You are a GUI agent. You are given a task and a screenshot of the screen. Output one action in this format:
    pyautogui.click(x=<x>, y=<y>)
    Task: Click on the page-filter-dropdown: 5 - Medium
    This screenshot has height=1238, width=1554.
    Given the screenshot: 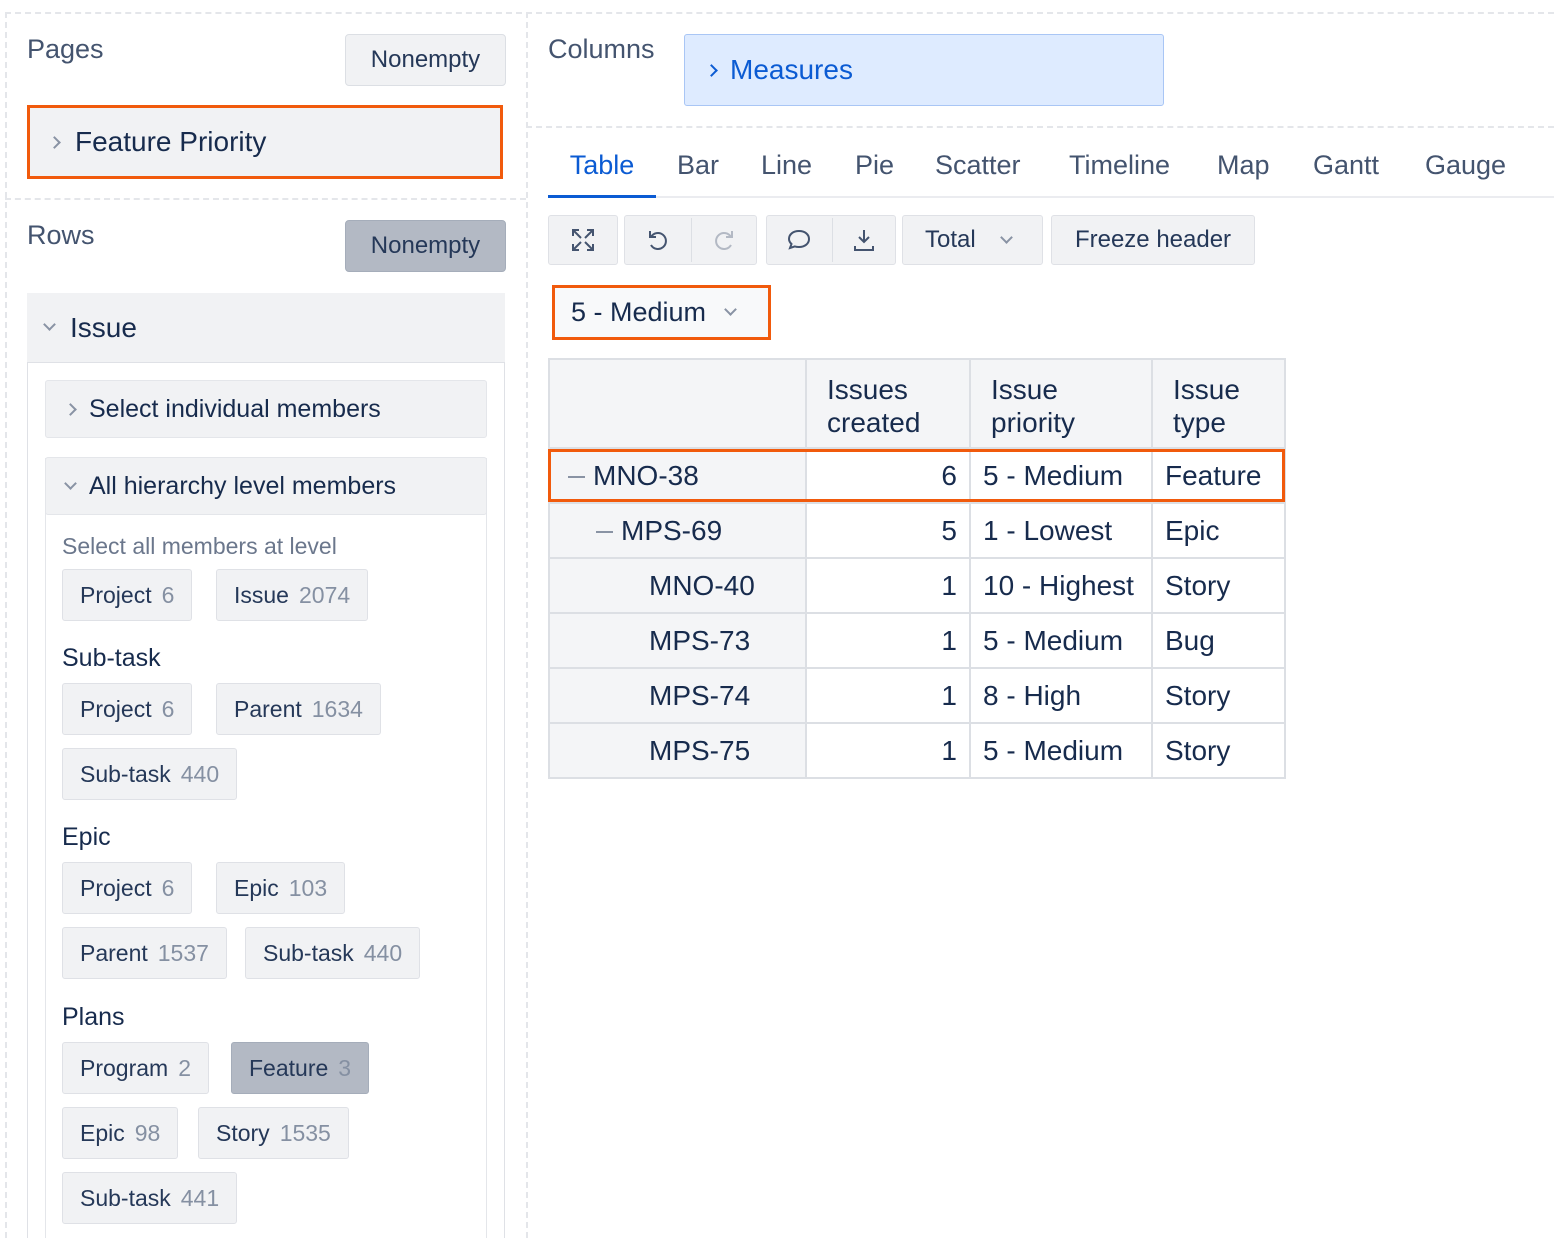 What is the action you would take?
    pyautogui.click(x=661, y=312)
    